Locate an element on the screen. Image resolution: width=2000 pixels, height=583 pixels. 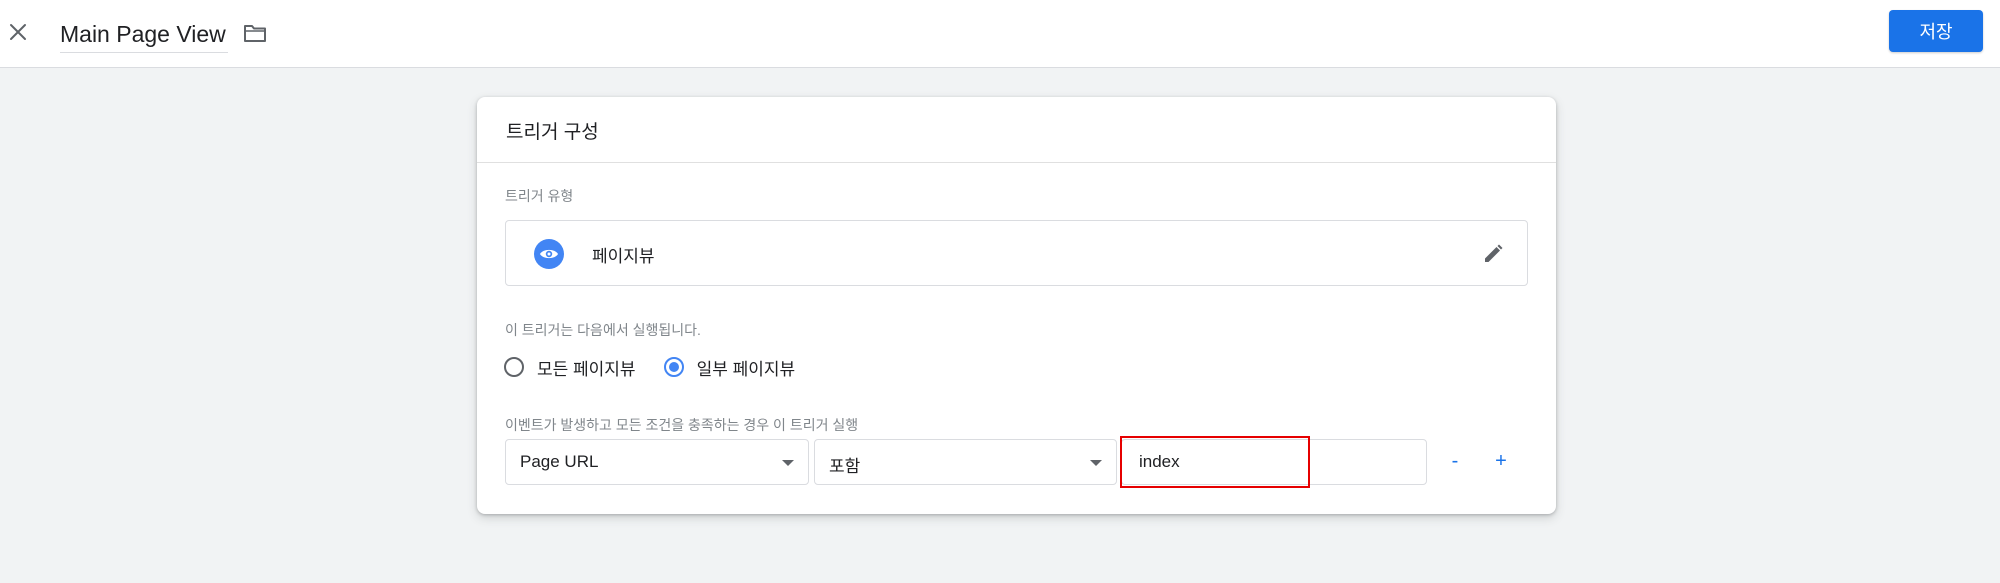
close-icon is located at coordinates (18, 32).